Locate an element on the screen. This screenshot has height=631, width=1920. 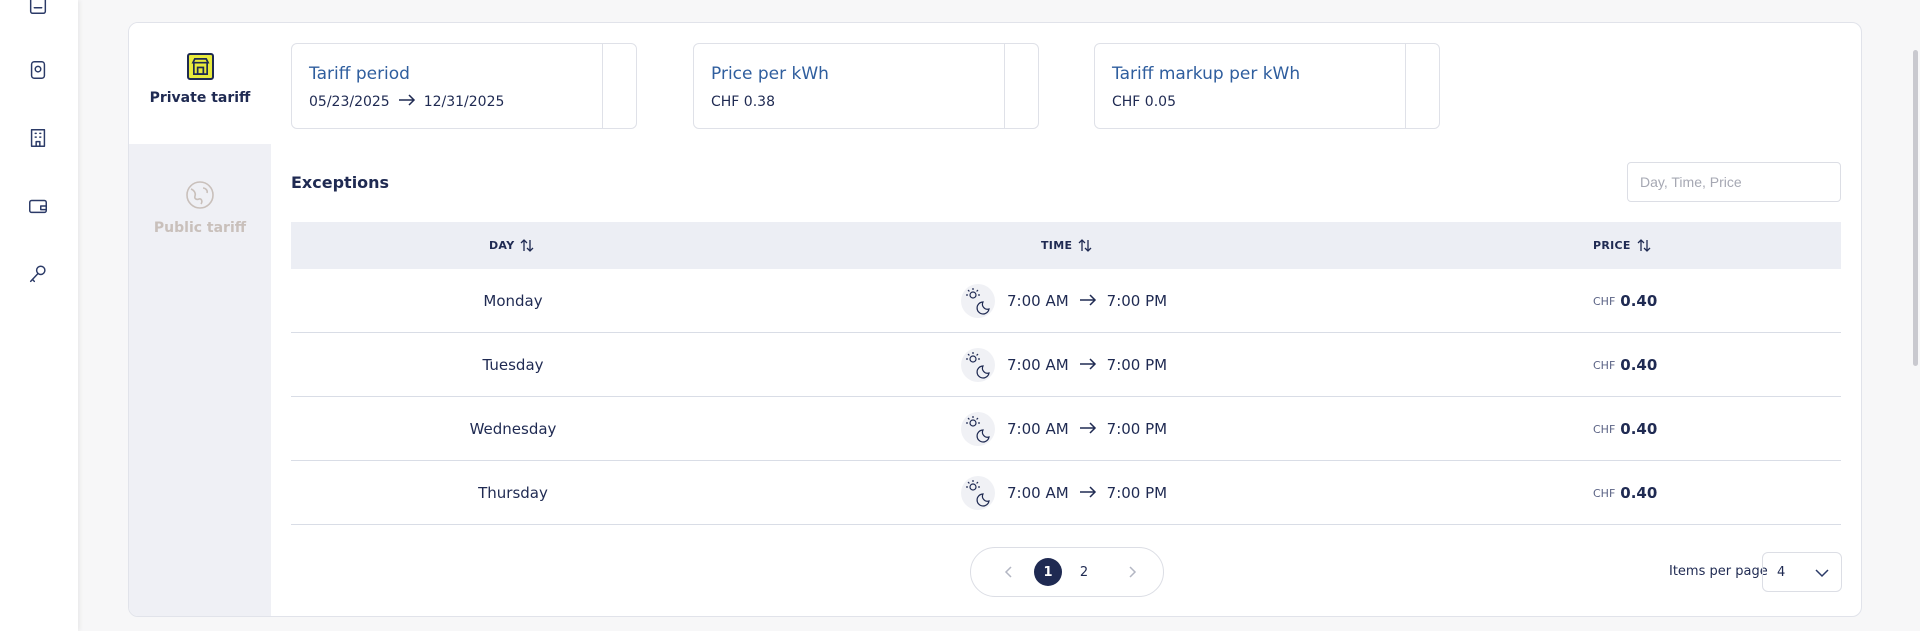
chevron-right-icon is located at coordinates (1133, 572).